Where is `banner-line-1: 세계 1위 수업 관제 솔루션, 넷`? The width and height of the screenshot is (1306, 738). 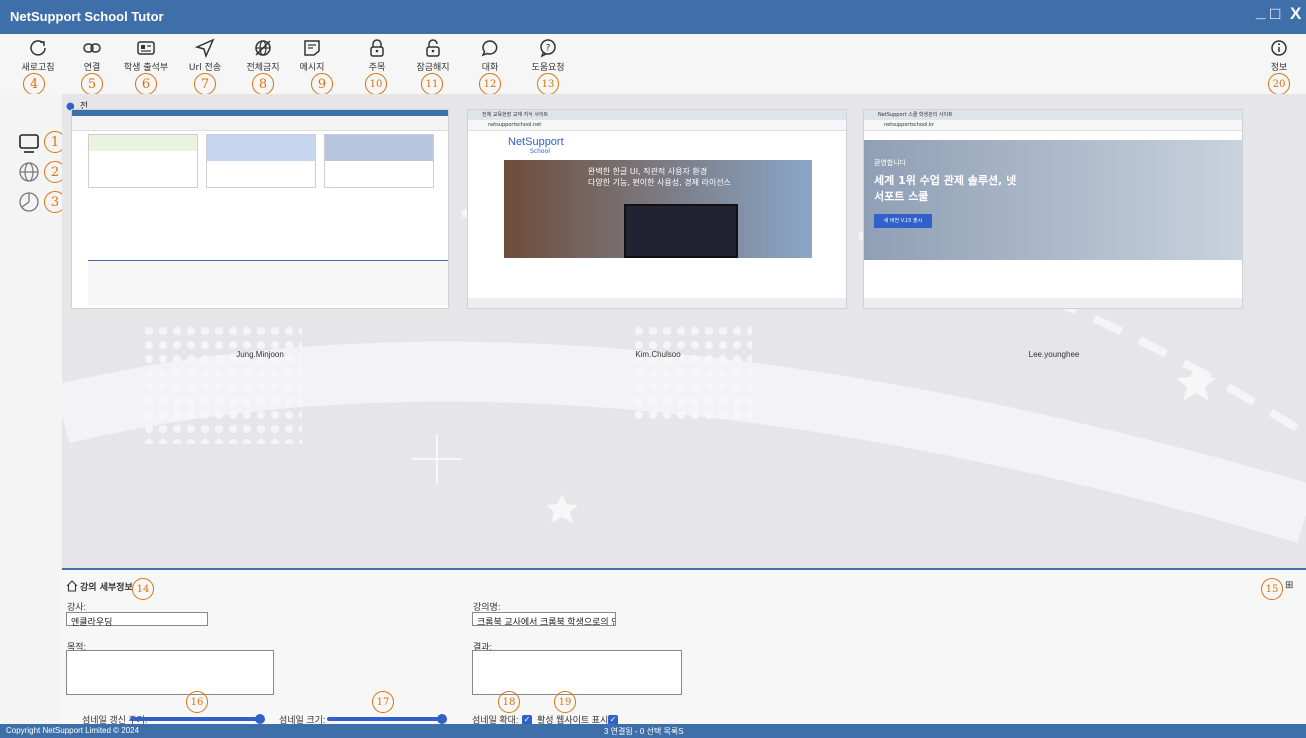 banner-line-1: 세계 1위 수업 관제 솔루션, 넷 is located at coordinates (945, 180).